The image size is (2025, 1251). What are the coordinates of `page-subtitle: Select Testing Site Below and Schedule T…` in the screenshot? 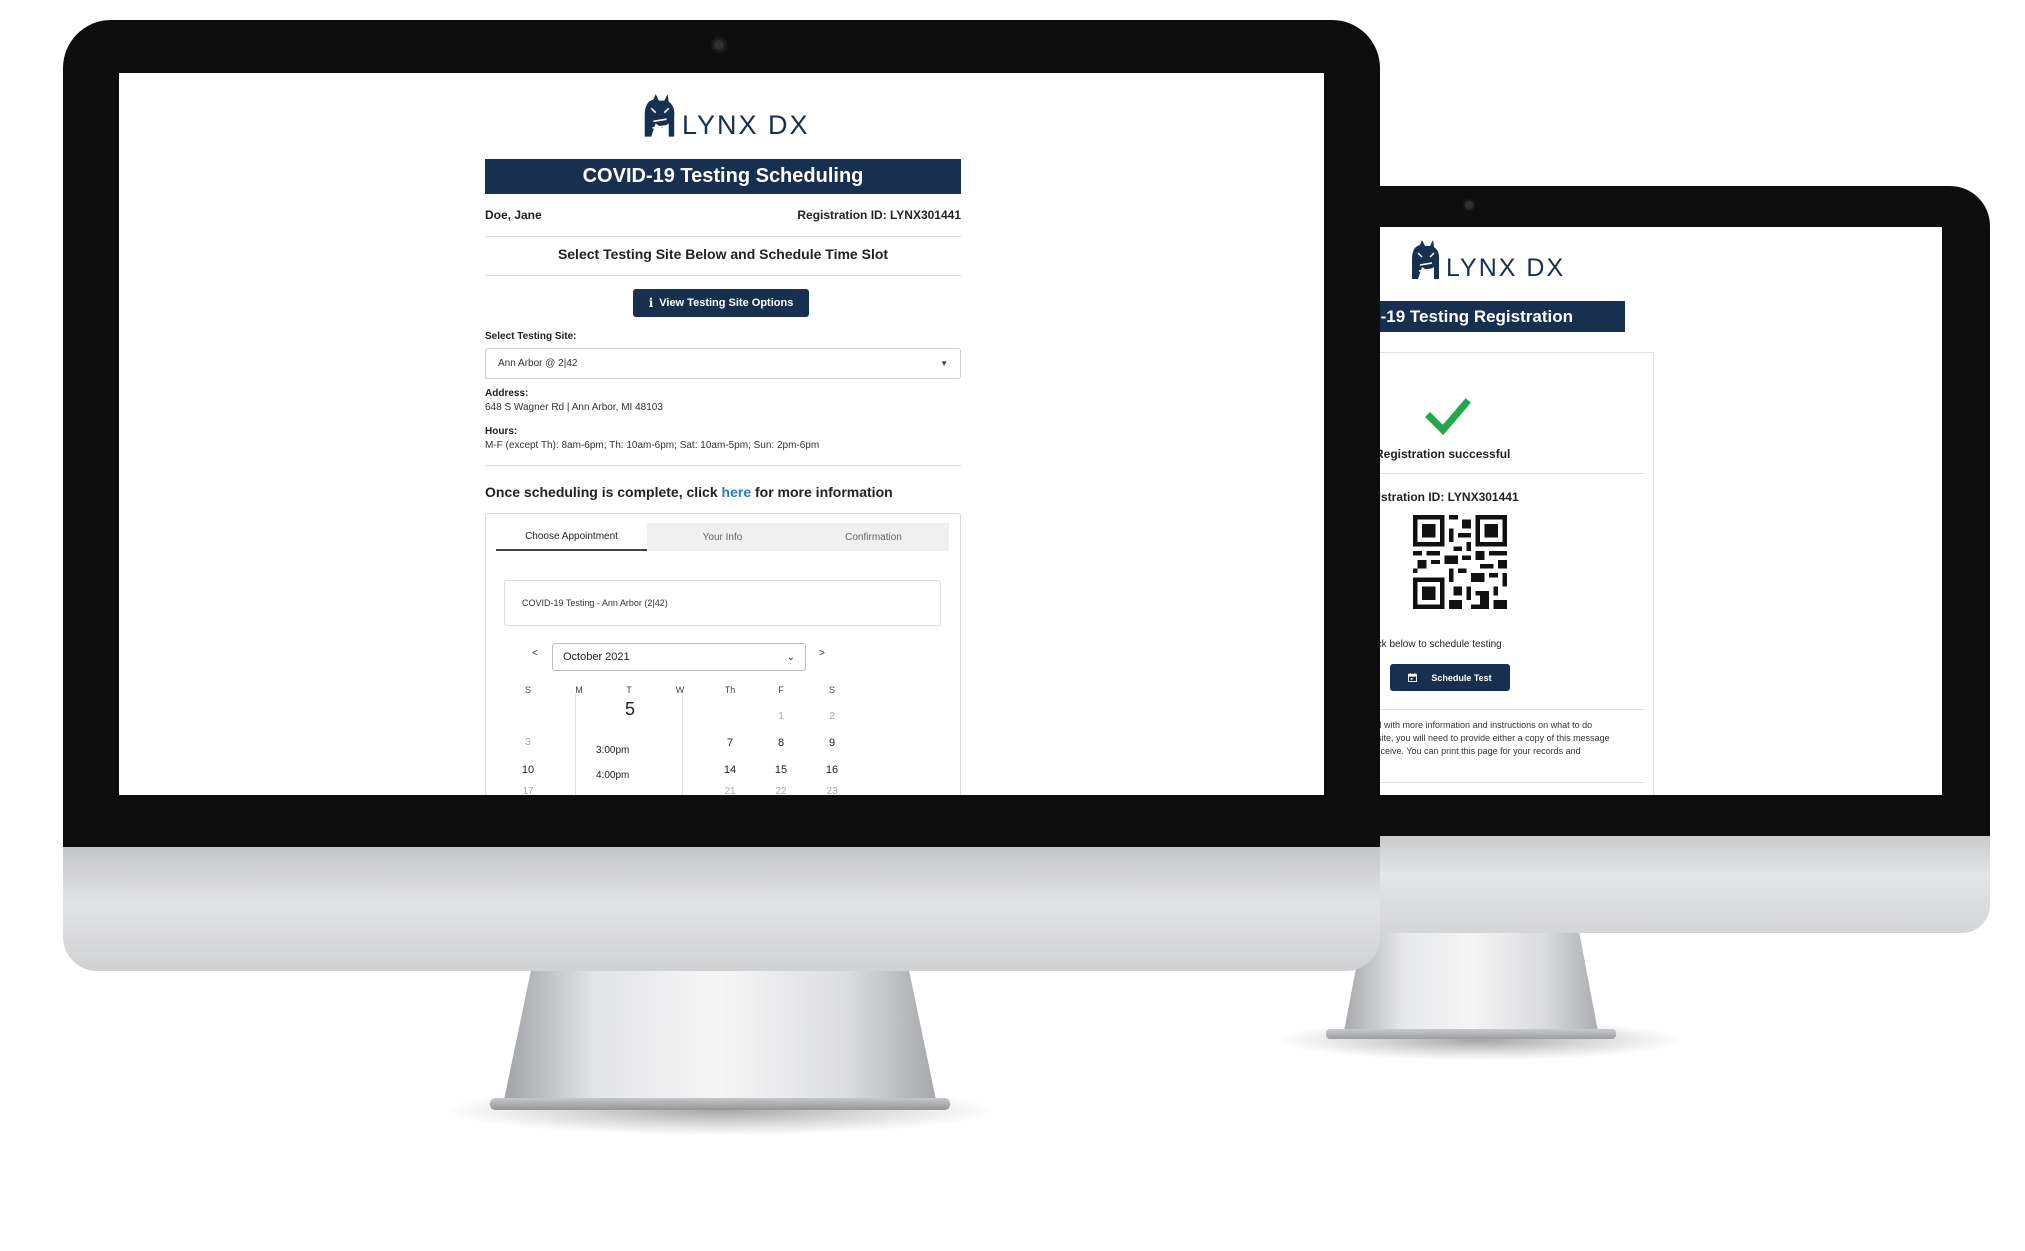 It's located at (723, 254).